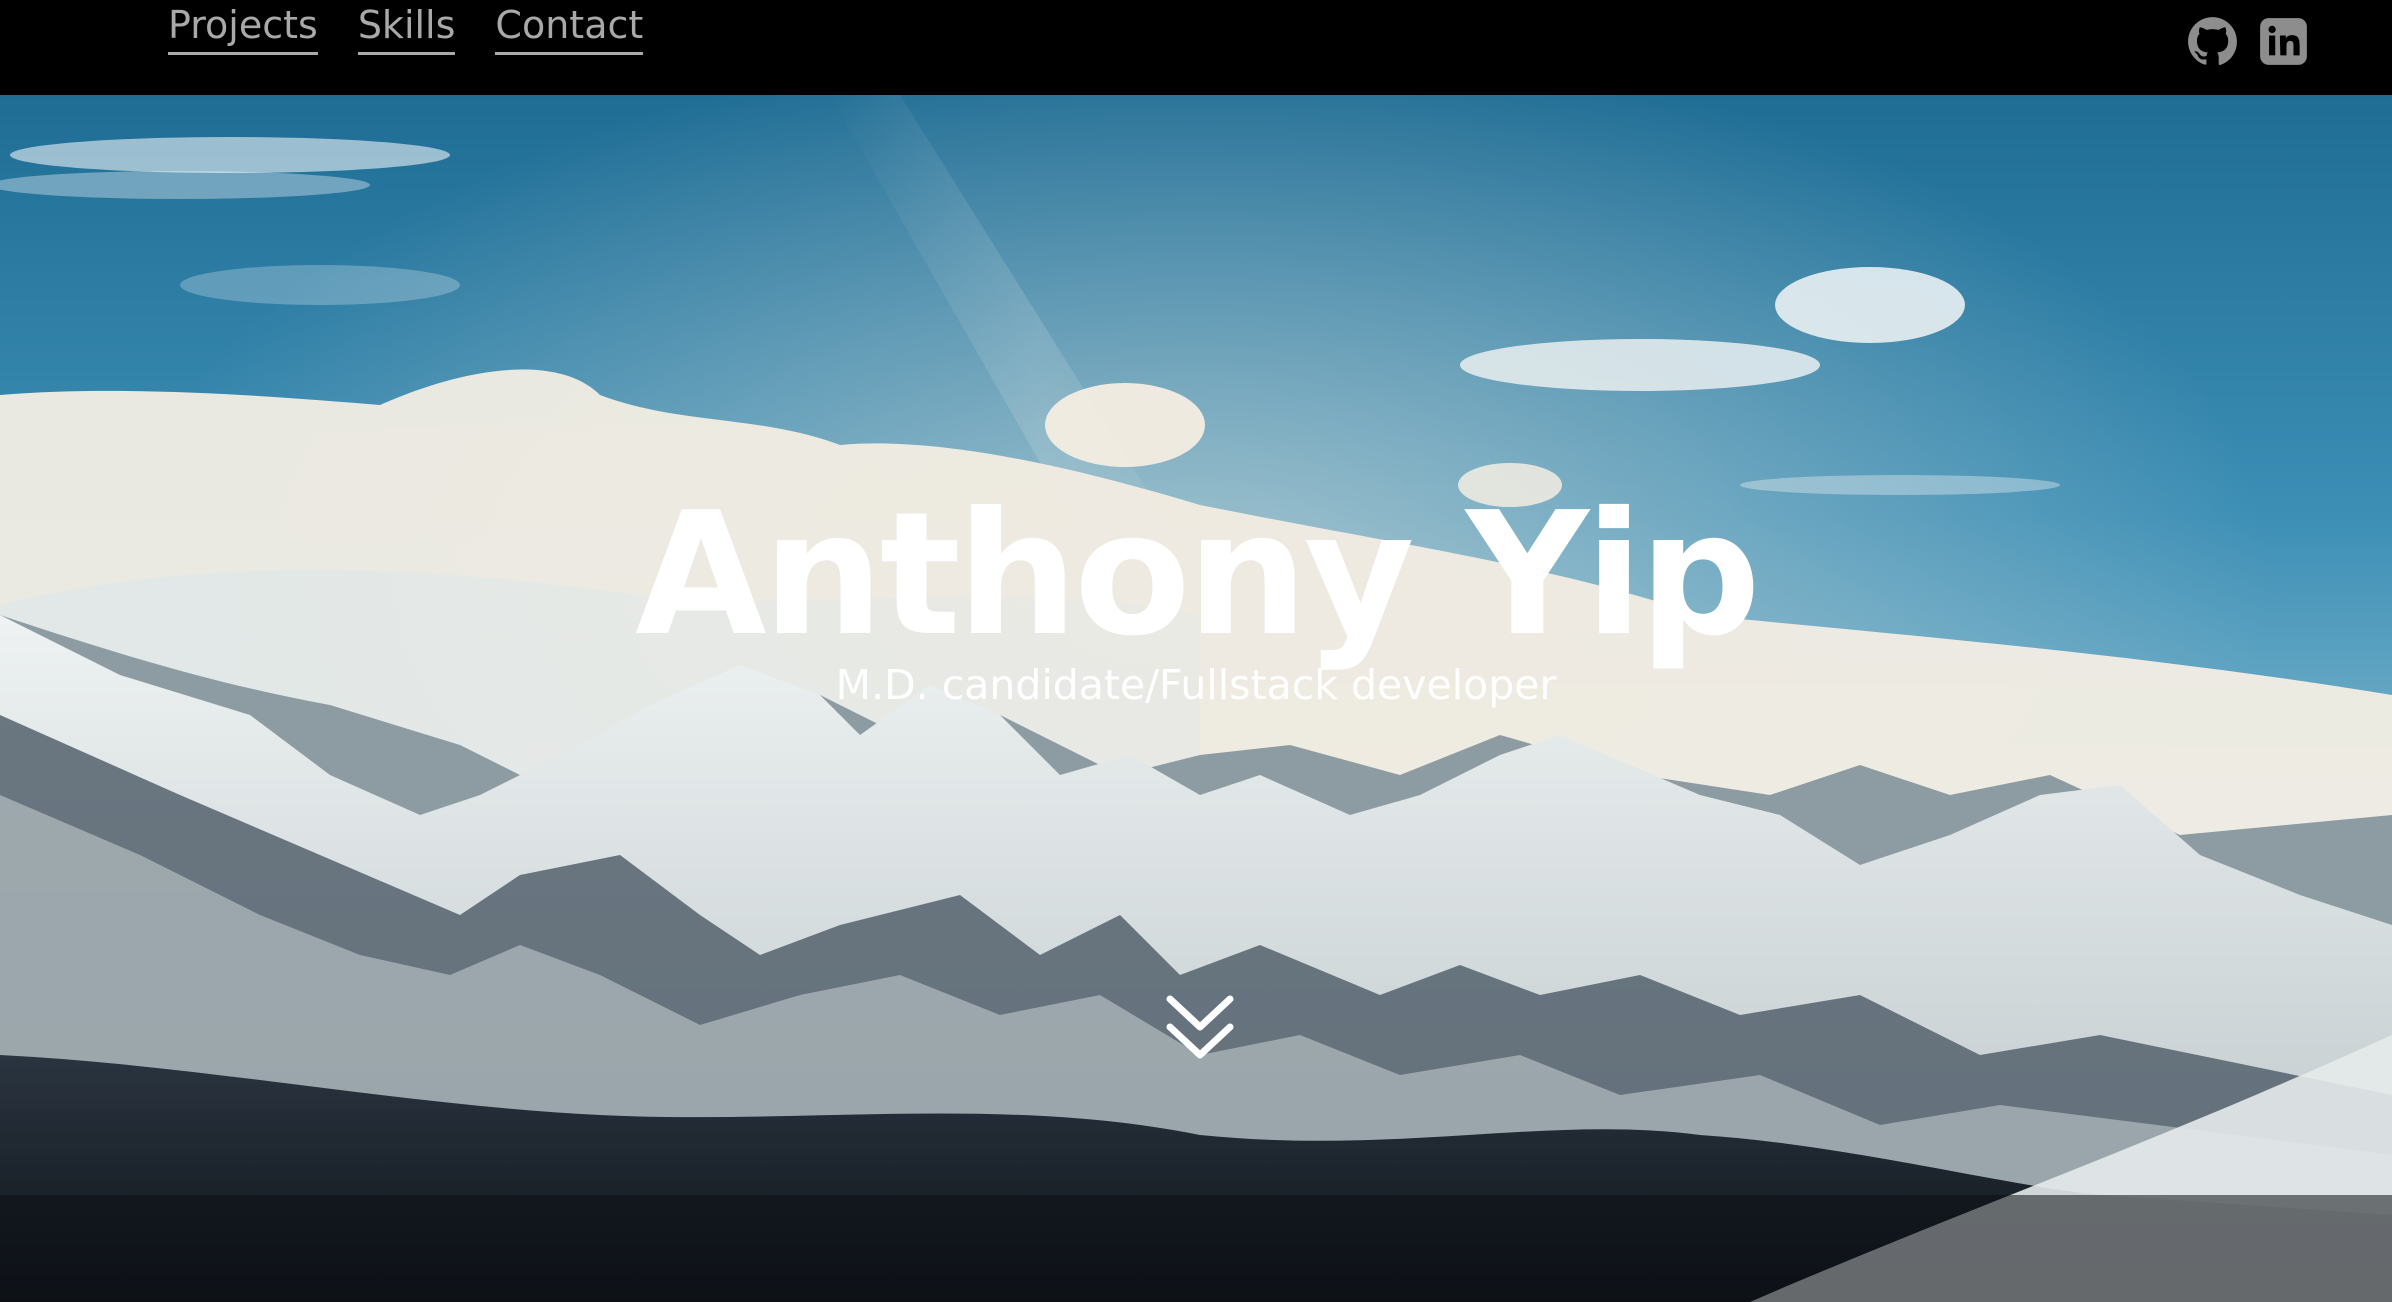  What do you see at coordinates (243, 27) in the screenshot?
I see `nav-link-projects: Projects` at bounding box center [243, 27].